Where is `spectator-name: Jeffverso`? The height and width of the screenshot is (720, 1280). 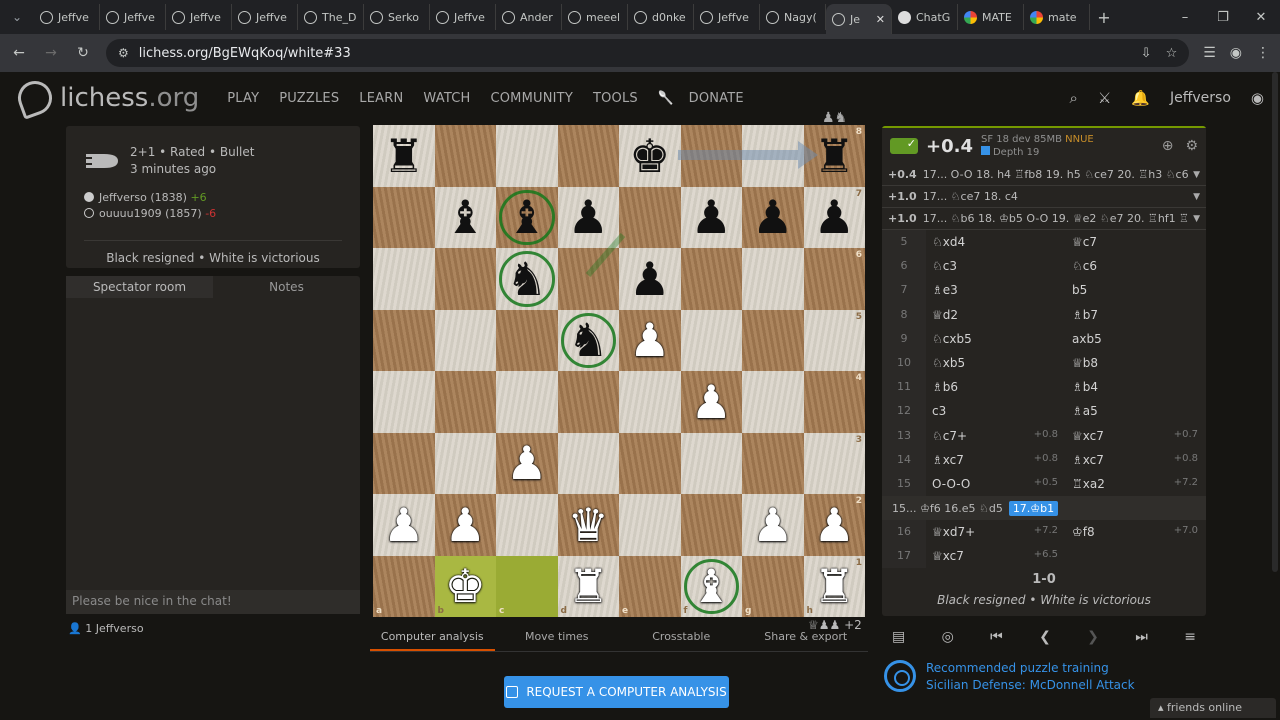
spectator-name: Jeffverso is located at coordinates (120, 628).